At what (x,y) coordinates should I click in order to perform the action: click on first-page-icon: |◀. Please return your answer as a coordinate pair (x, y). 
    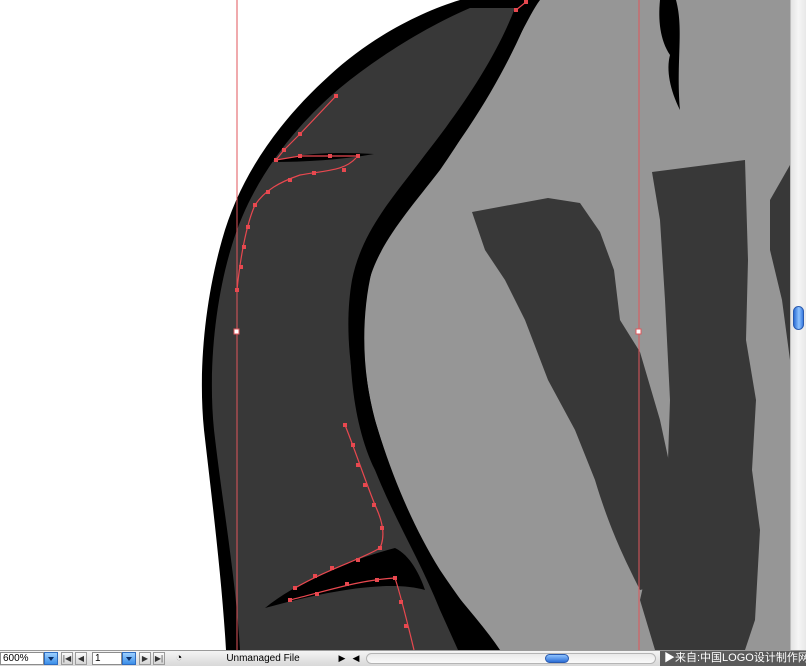
    Looking at the image, I should click on (67, 658).